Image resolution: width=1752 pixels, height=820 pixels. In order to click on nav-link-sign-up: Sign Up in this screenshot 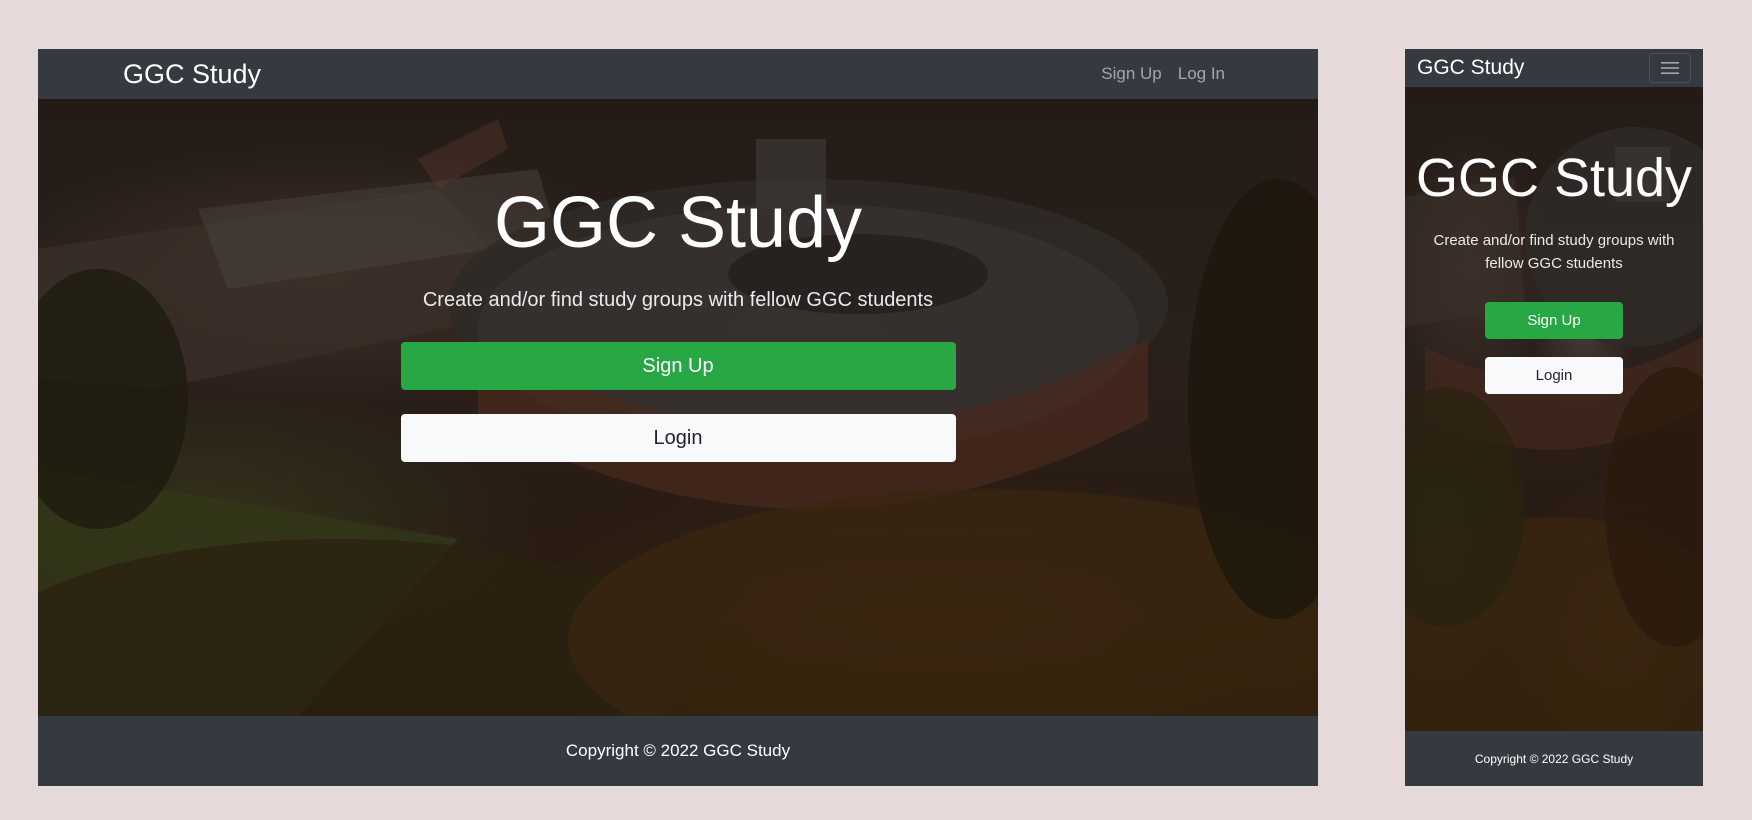, I will do `click(1131, 74)`.